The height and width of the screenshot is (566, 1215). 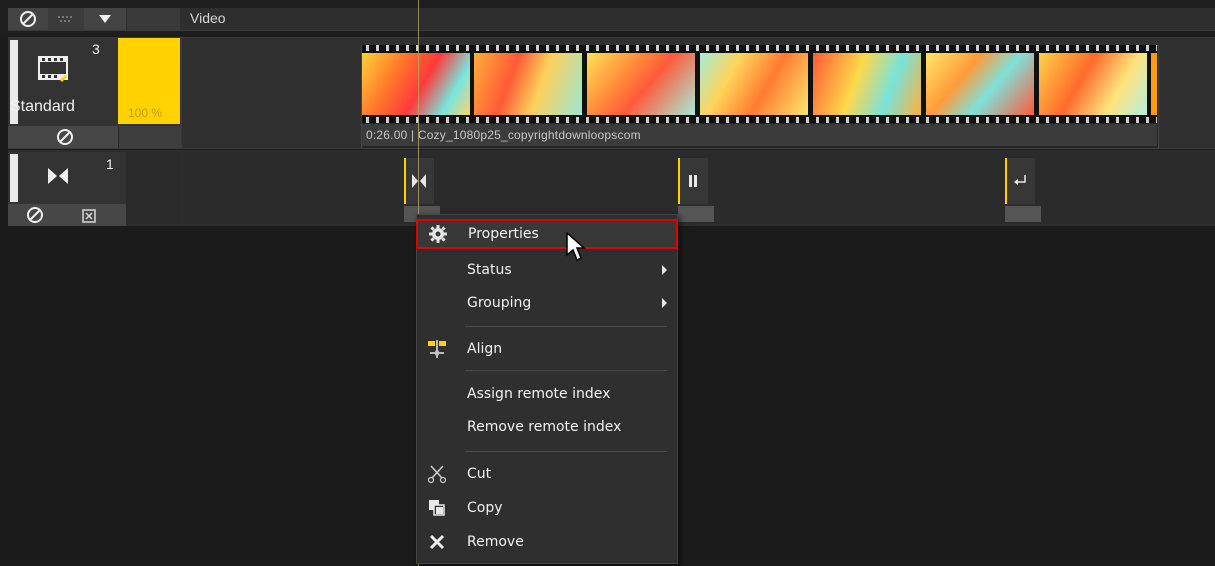 I want to click on scissors-icon, so click(x=437, y=474).